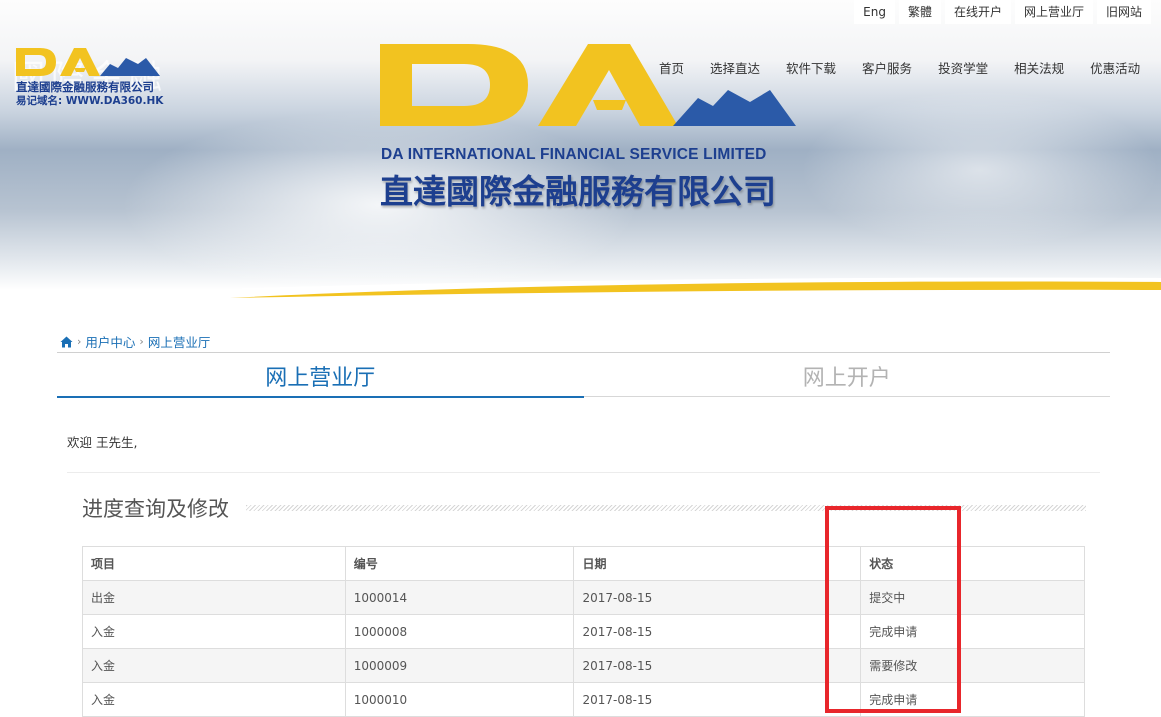 The image size is (1161, 717). What do you see at coordinates (1053, 12) in the screenshot?
I see `online-hall-link: 网上营业厅` at bounding box center [1053, 12].